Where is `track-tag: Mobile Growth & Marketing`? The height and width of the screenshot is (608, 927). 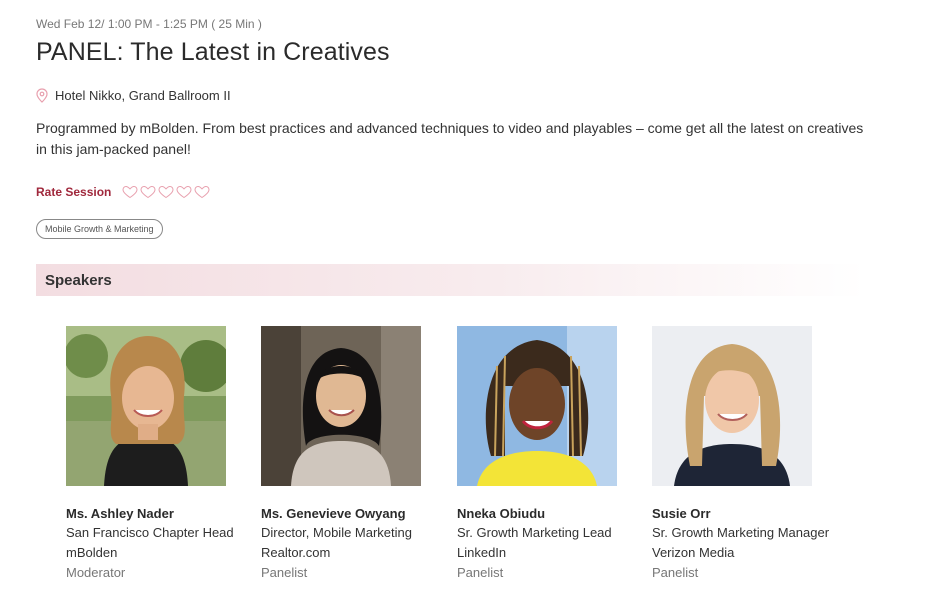 track-tag: Mobile Growth & Marketing is located at coordinates (99, 229).